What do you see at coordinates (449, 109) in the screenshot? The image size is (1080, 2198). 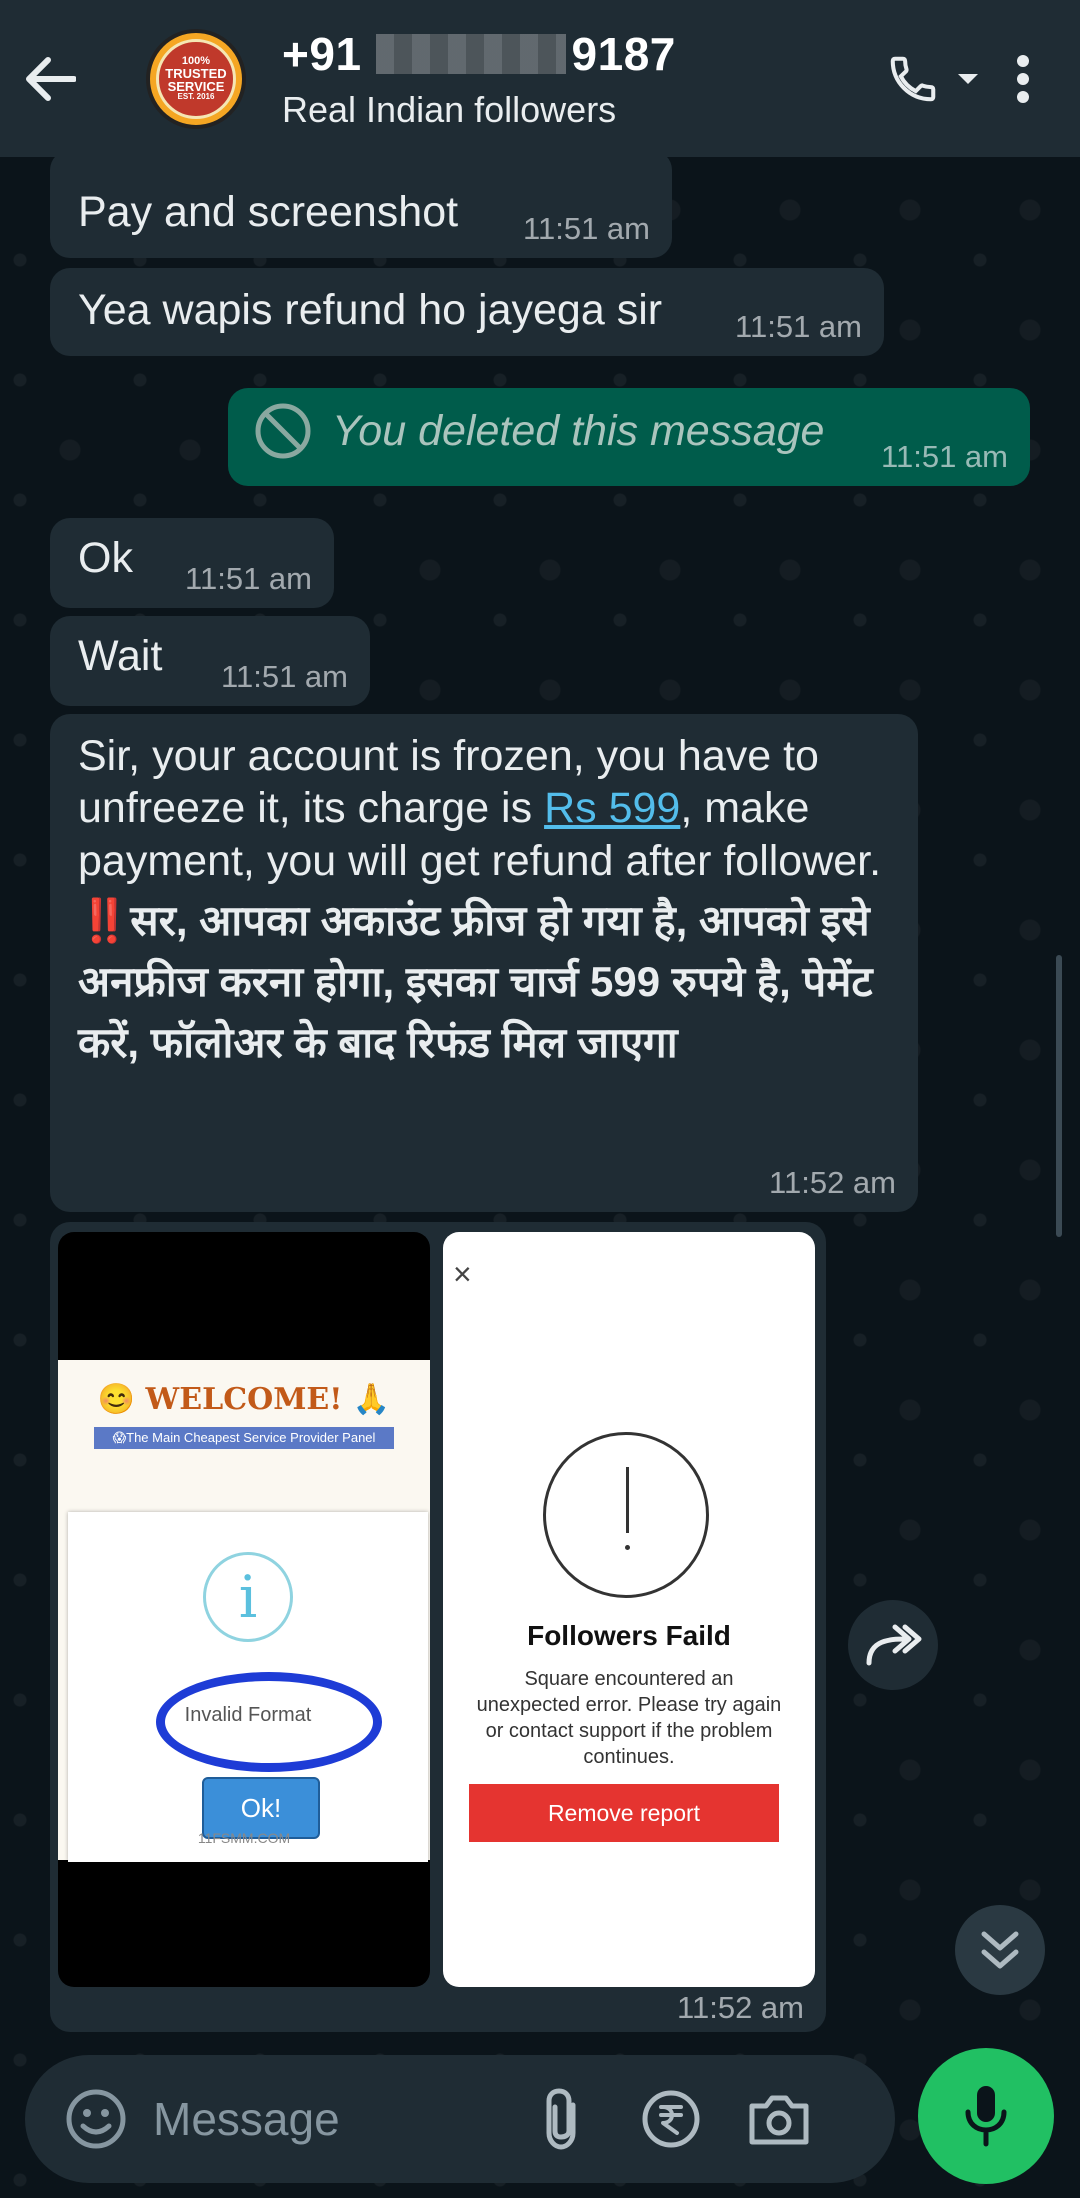 I see `contact-subtitle: Real Indian followers` at bounding box center [449, 109].